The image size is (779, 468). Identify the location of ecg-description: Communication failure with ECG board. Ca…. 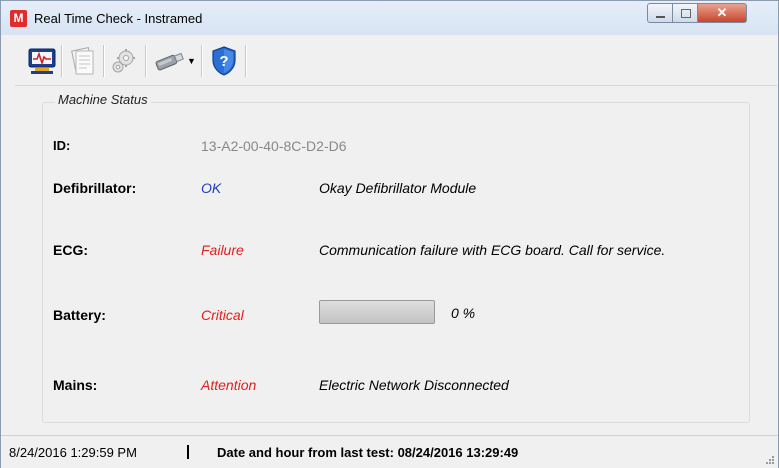
(492, 250).